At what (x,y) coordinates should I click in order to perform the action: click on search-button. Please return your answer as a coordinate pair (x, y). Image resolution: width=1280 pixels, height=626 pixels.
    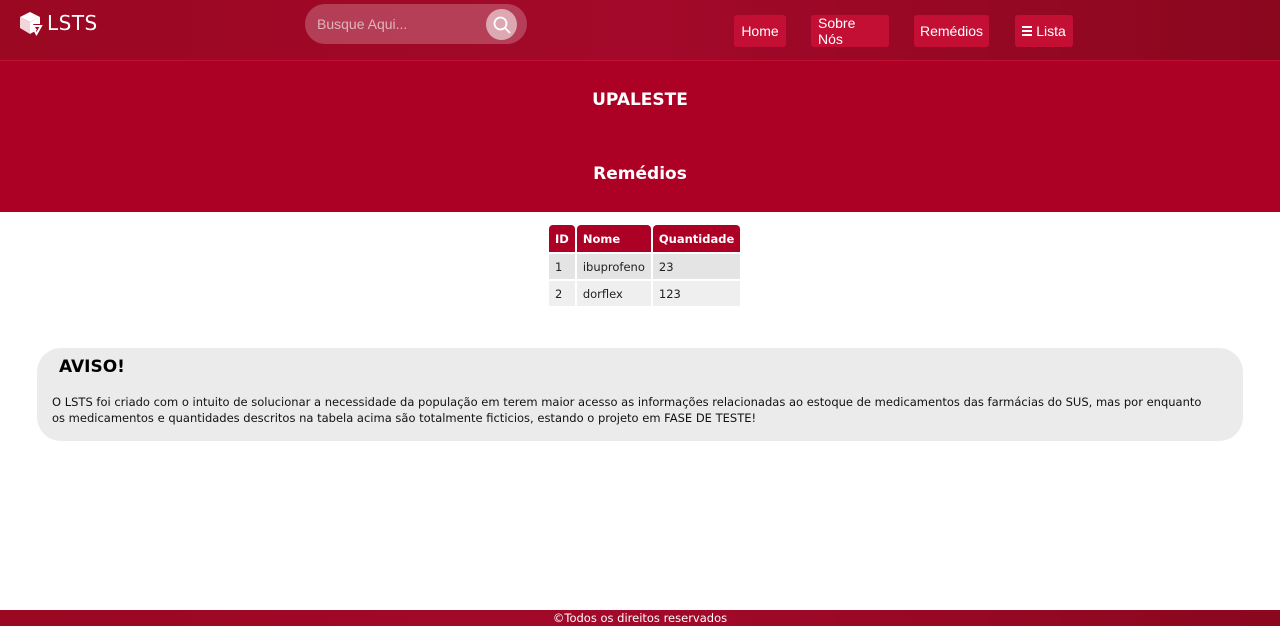
    Looking at the image, I should click on (501, 24).